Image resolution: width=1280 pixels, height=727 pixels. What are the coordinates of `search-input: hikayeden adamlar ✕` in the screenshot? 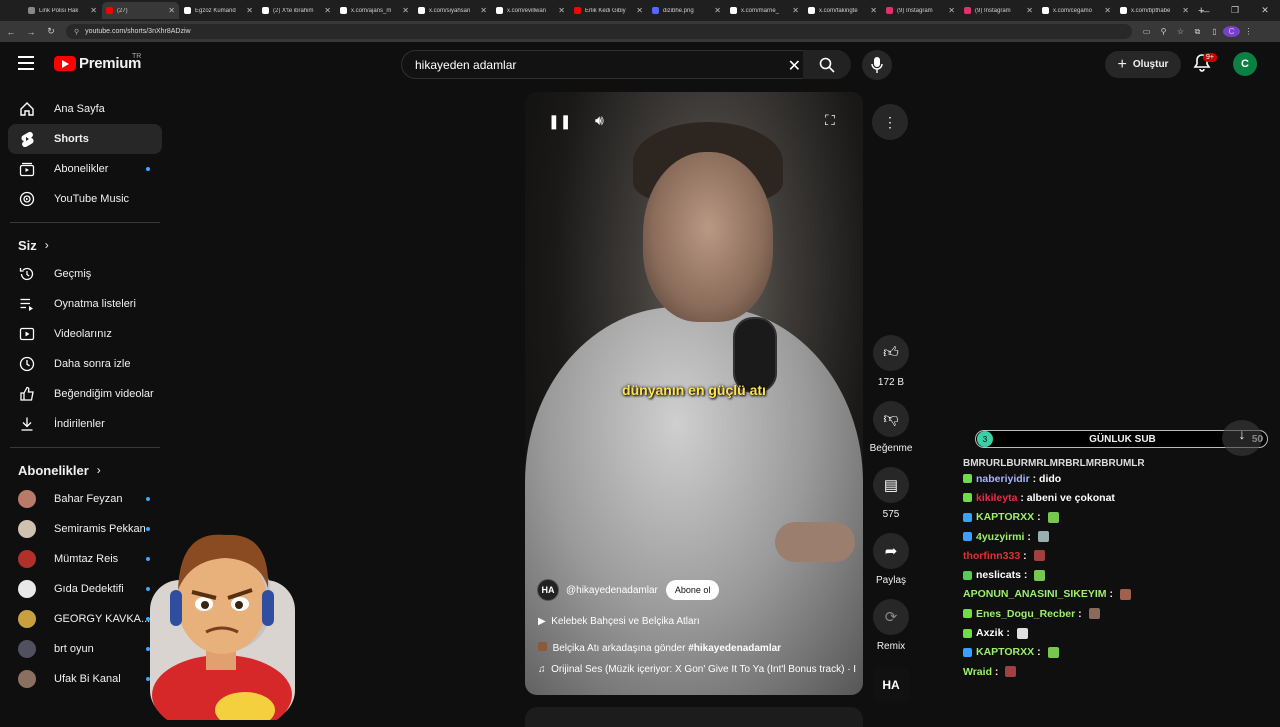 It's located at (606, 64).